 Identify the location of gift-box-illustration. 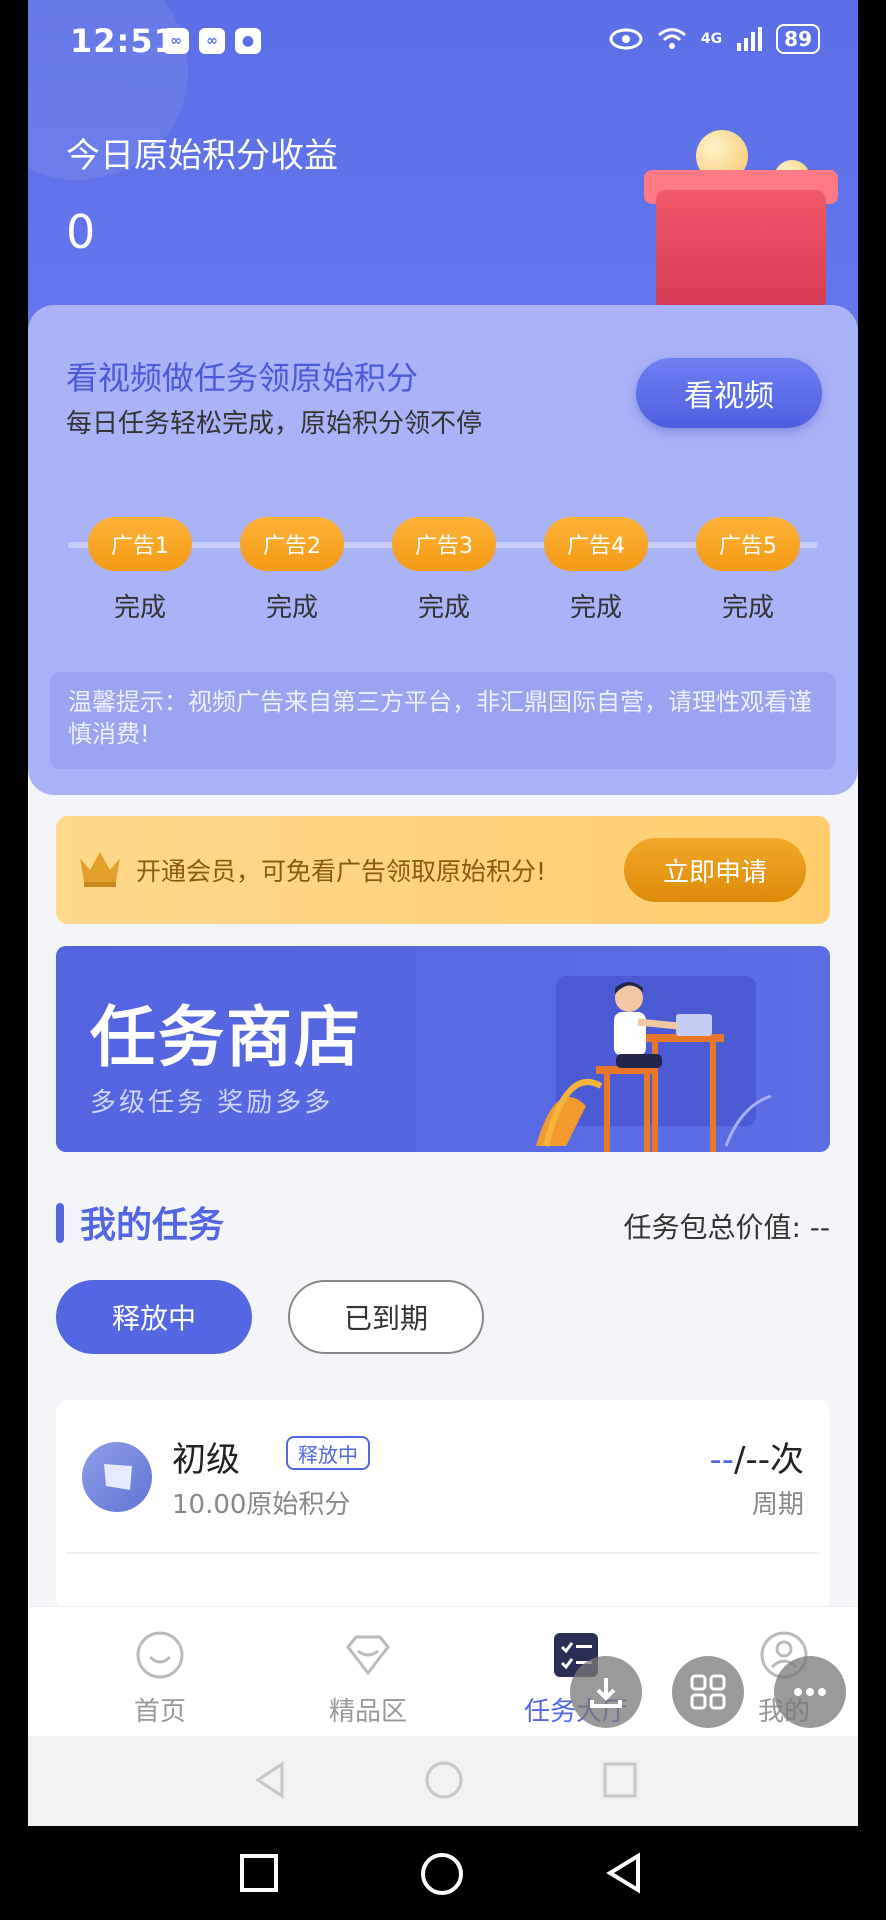
(732, 220).